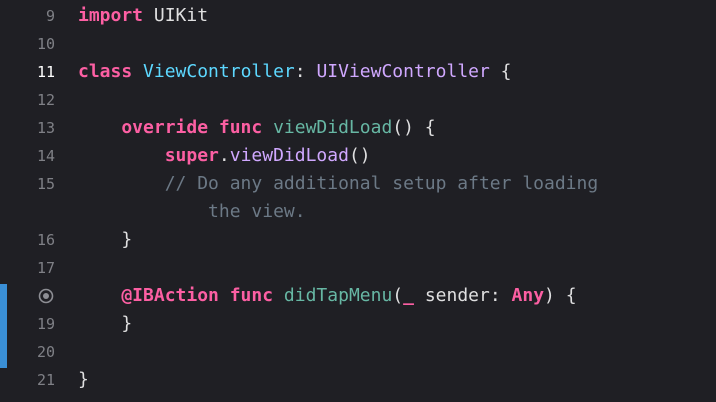  What do you see at coordinates (528, 295) in the screenshot?
I see `code-token: Any` at bounding box center [528, 295].